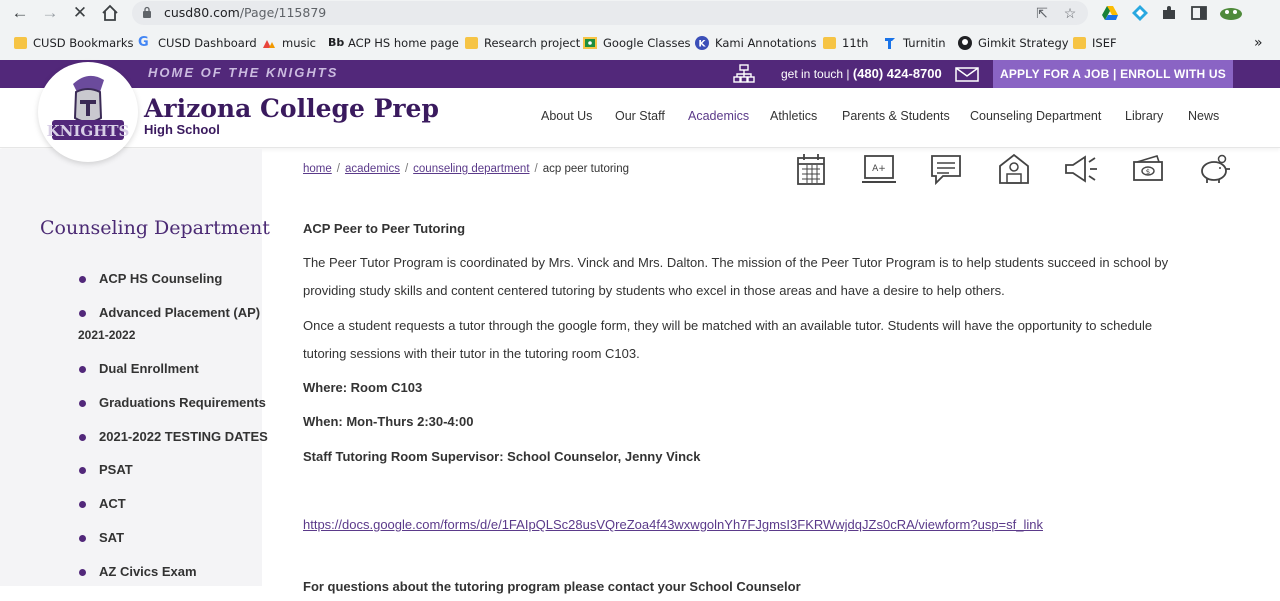 Image resolution: width=1280 pixels, height=601 pixels. Describe the element at coordinates (372, 169) in the screenshot. I see `breadcrumb-academics: academics` at that location.